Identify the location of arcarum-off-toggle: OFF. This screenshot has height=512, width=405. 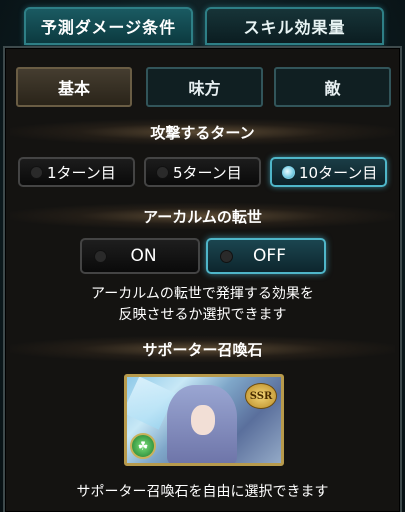
(266, 256).